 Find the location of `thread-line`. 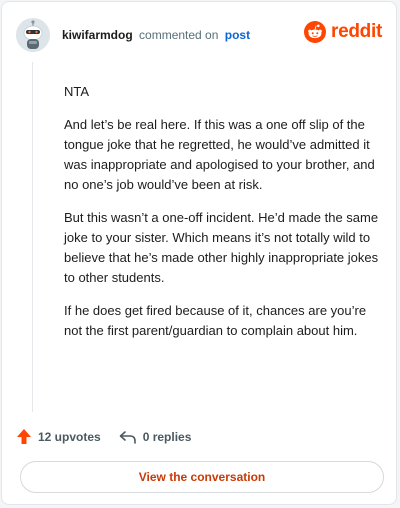

thread-line is located at coordinates (32, 237).